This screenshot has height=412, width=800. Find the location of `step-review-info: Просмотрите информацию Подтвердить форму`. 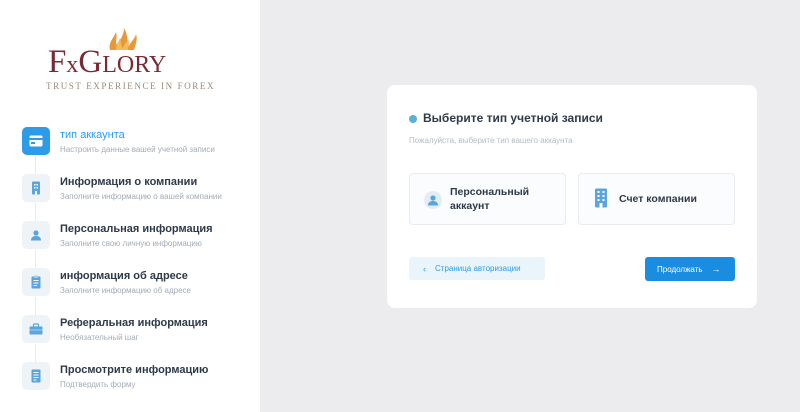

step-review-info: Просмотрите информацию Подтвердить форму is located at coordinates (137, 385).